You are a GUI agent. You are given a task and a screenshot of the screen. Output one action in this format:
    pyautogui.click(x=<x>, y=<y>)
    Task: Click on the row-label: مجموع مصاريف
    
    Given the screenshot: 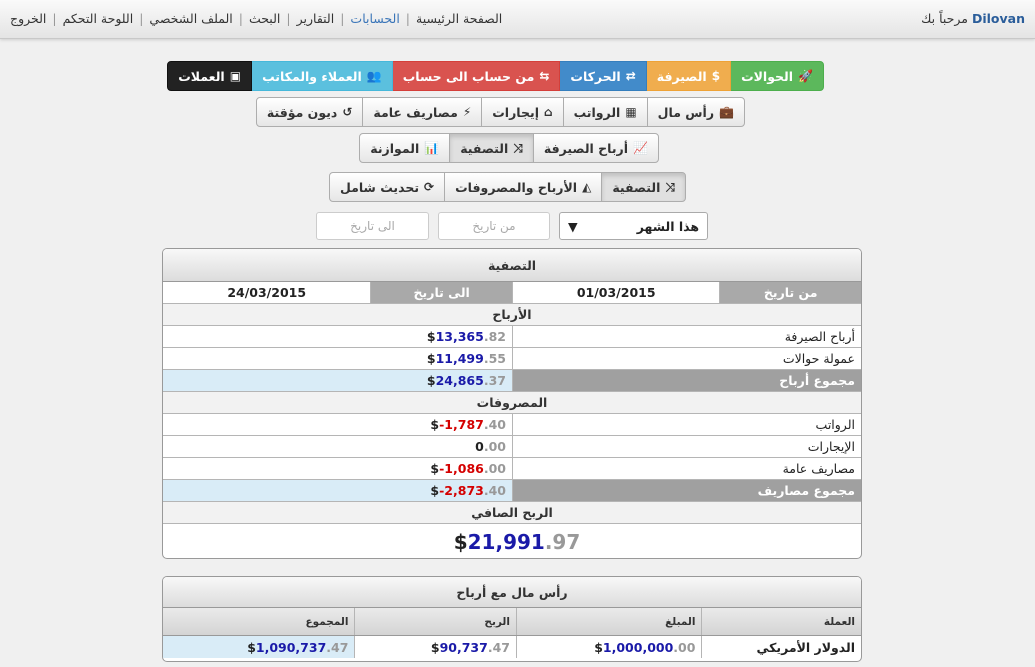 What is the action you would take?
    pyautogui.click(x=686, y=490)
    